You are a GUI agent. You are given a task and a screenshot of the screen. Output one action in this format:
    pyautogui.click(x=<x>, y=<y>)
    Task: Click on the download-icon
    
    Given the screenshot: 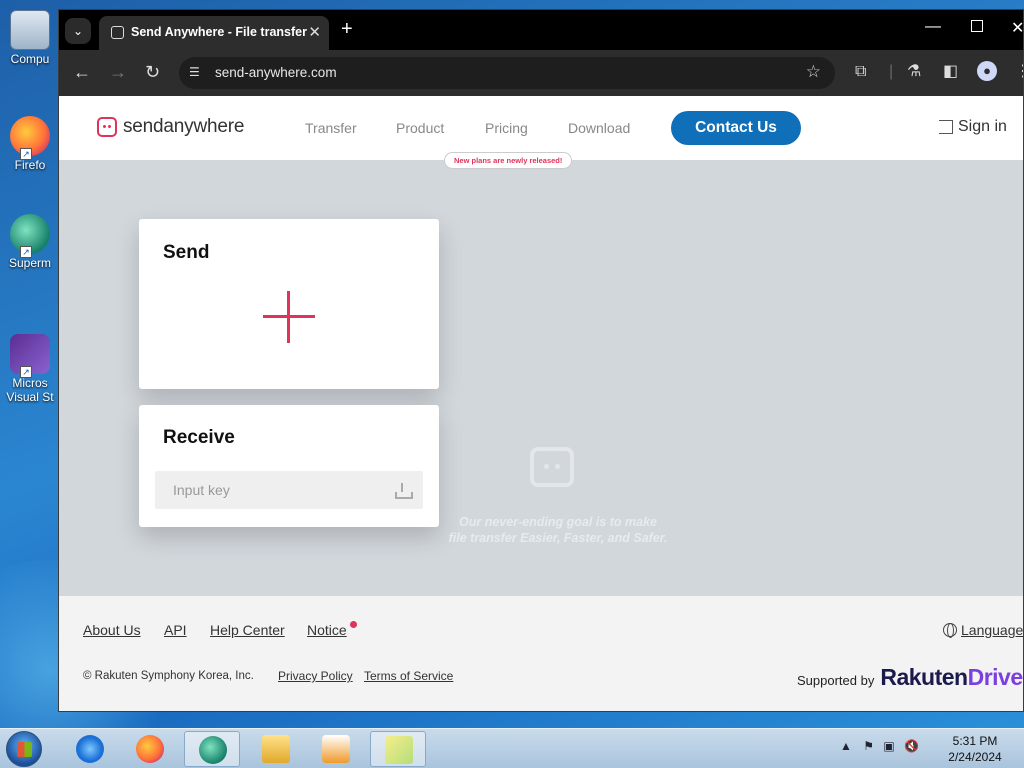 What is the action you would take?
    pyautogui.click(x=404, y=491)
    